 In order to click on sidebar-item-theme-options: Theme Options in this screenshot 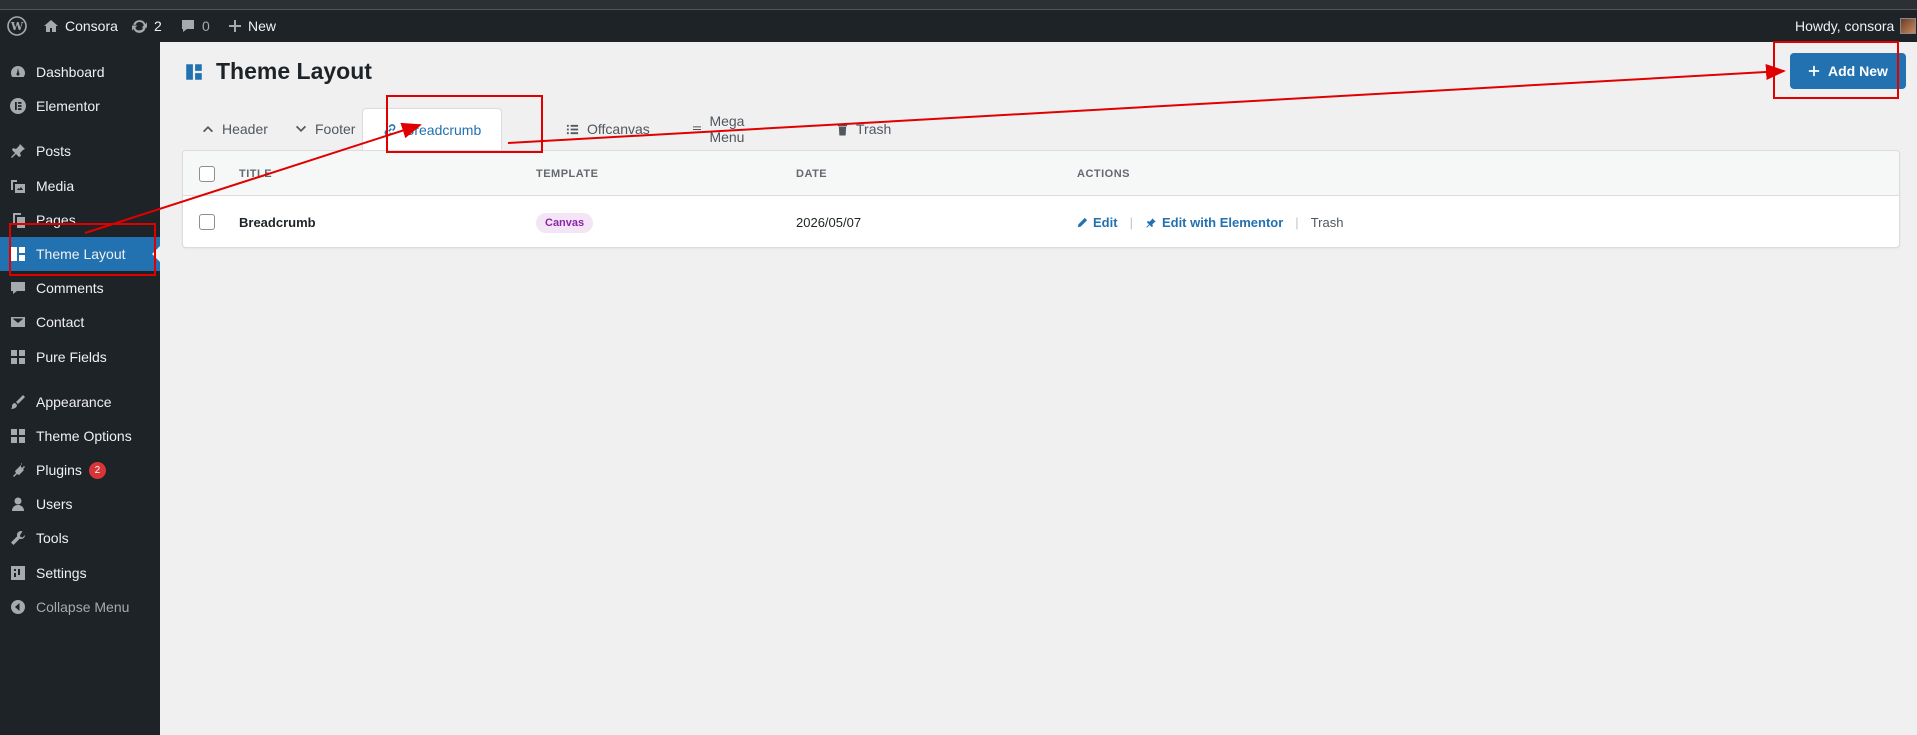, I will do `click(80, 436)`.